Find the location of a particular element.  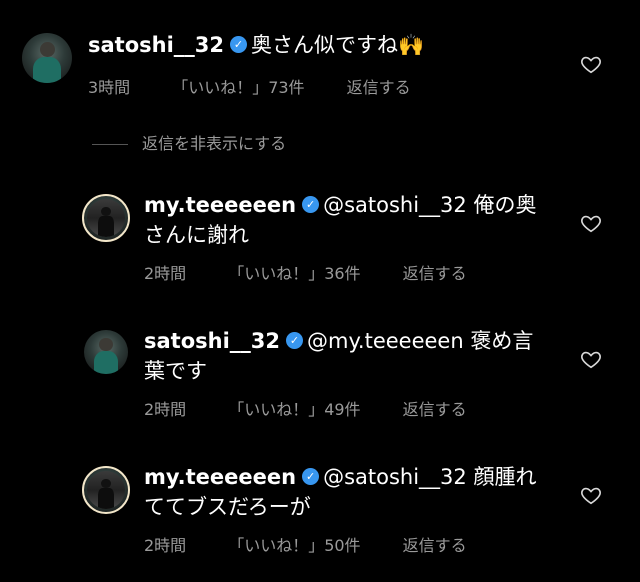

reply-body-line2: 葉です is located at coordinates (175, 371).